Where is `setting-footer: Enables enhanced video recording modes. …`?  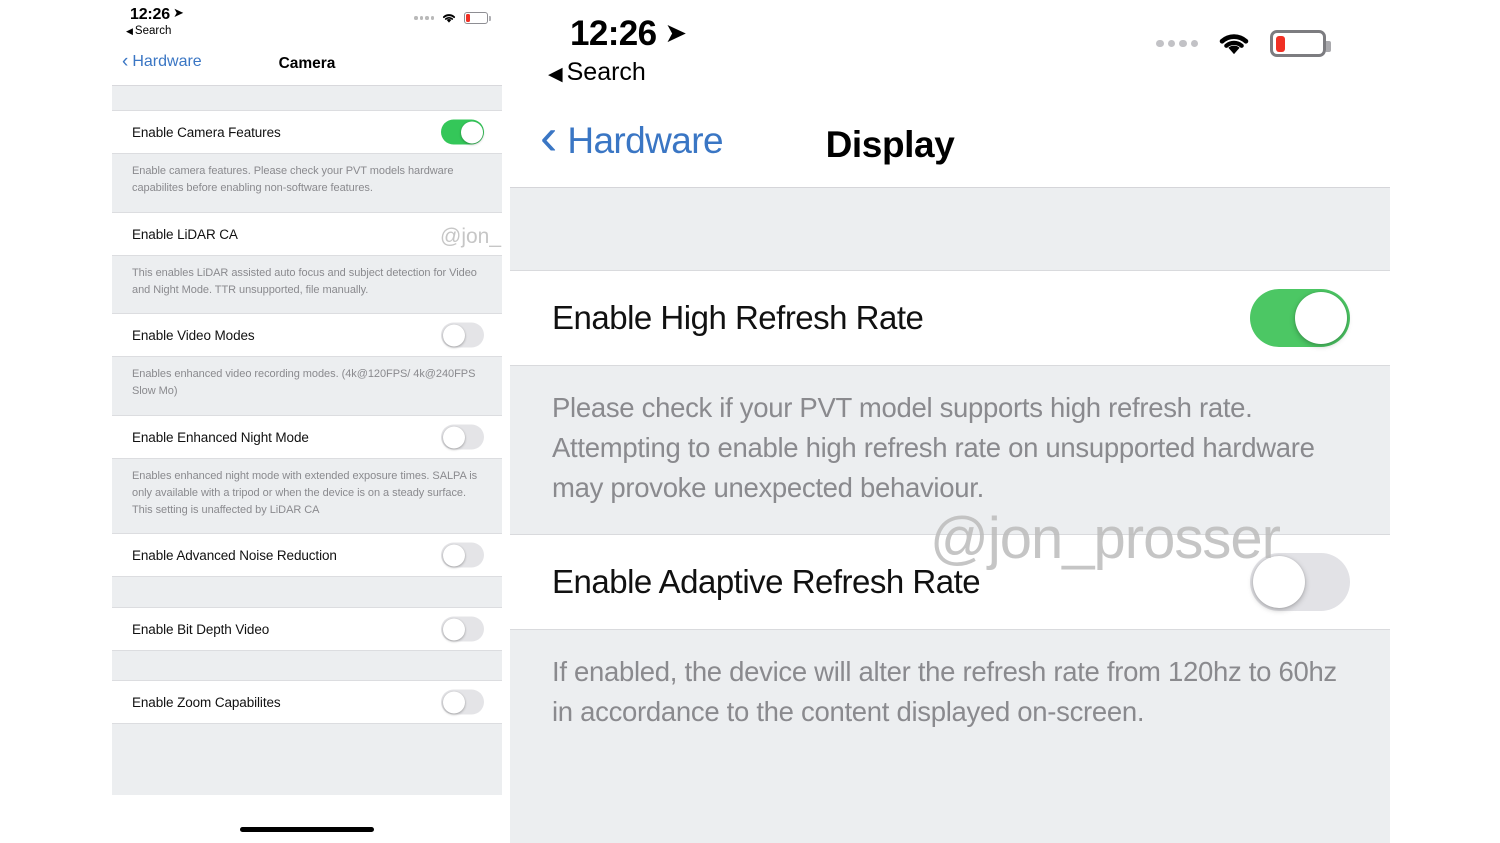
setting-footer: Enables enhanced video recording modes. … is located at coordinates (307, 386).